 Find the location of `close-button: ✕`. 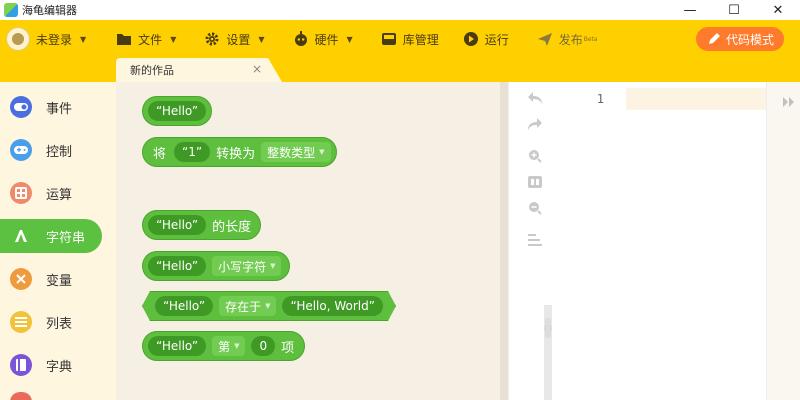

close-button: ✕ is located at coordinates (778, 10).